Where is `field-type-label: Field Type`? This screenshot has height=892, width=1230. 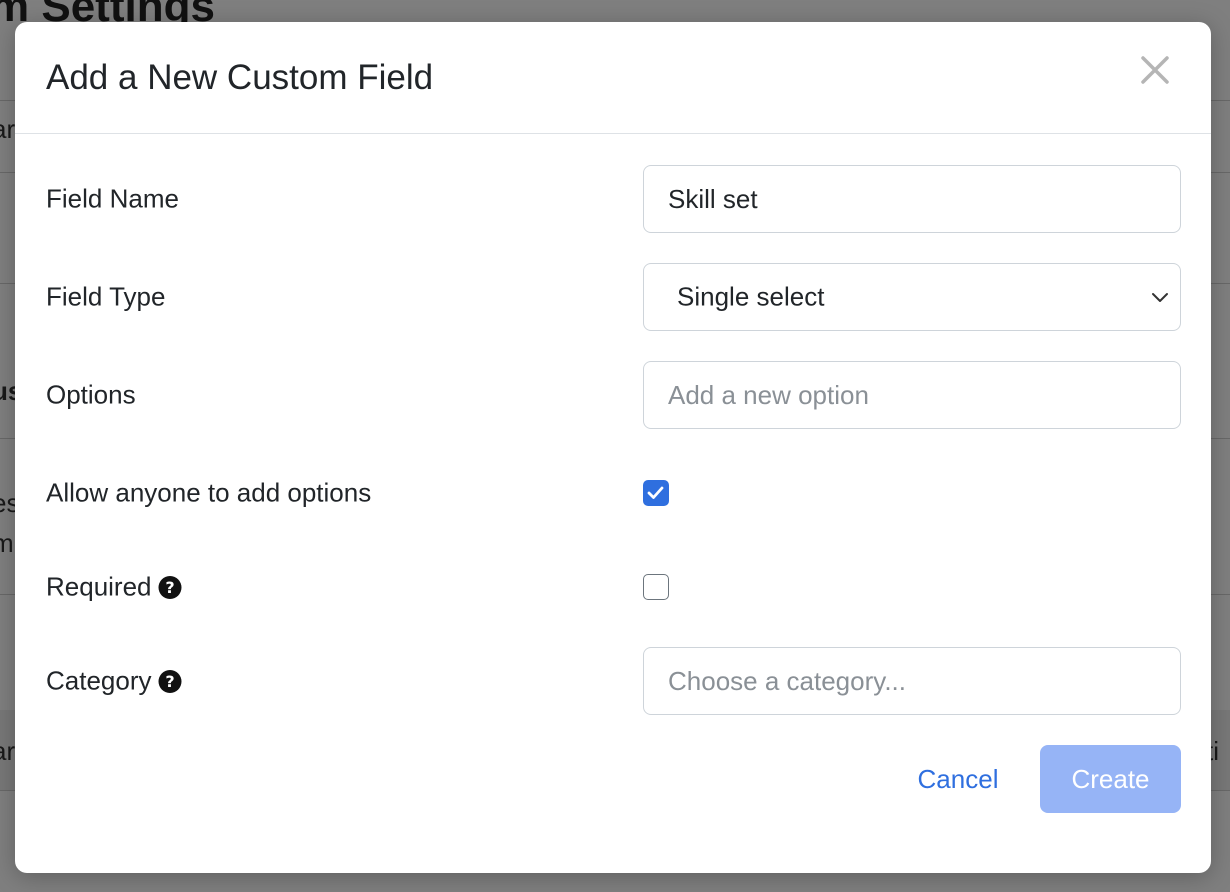 field-type-label: Field Type is located at coordinates (106, 296).